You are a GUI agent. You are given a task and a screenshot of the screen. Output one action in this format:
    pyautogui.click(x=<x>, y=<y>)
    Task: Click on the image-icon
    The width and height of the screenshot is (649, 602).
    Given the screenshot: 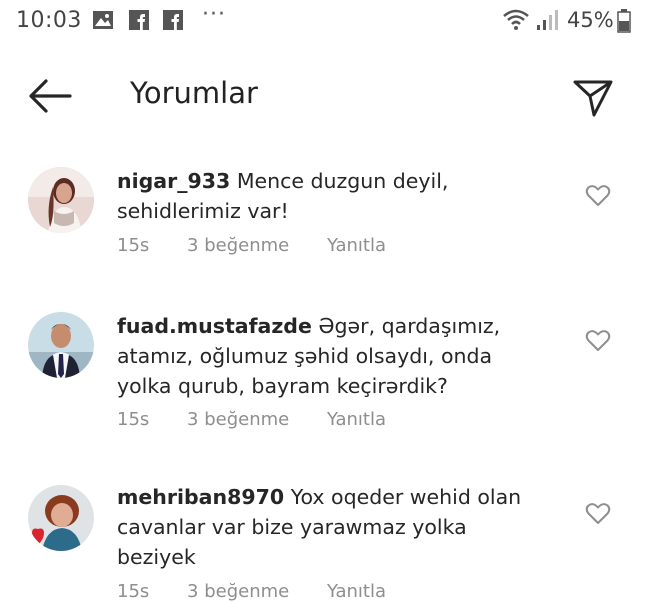 What is the action you would take?
    pyautogui.click(x=103, y=20)
    